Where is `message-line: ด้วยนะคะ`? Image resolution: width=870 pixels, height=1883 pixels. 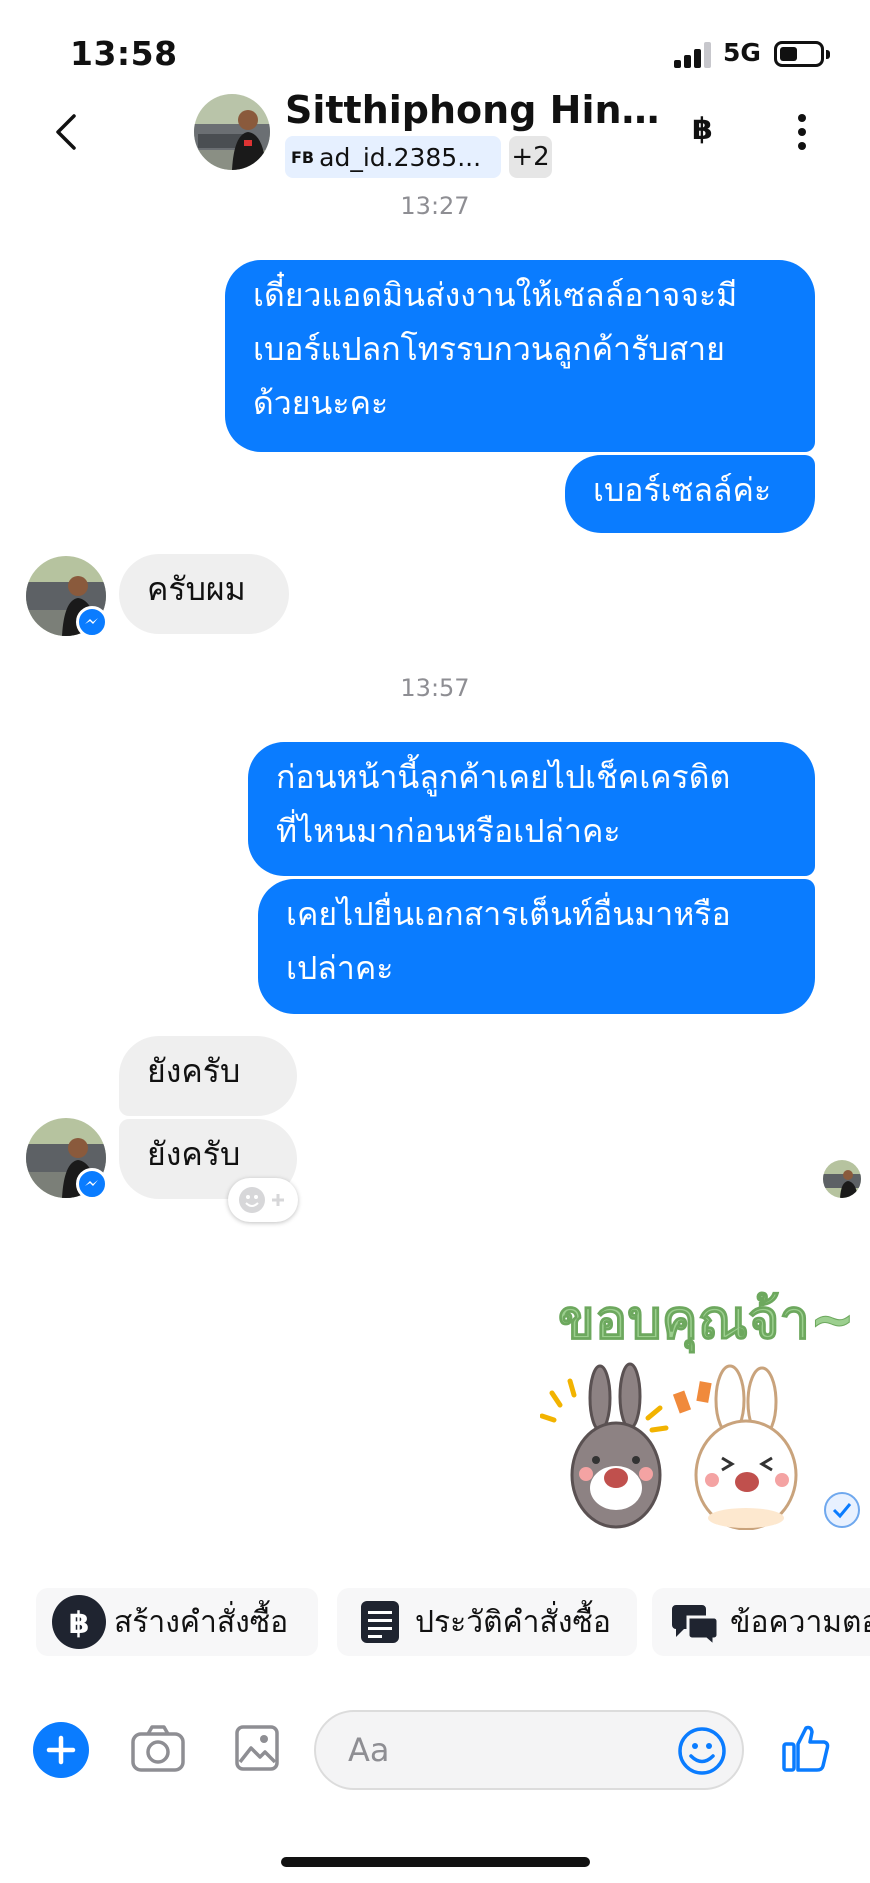
message-line: ด้วยนะคะ is located at coordinates (321, 403).